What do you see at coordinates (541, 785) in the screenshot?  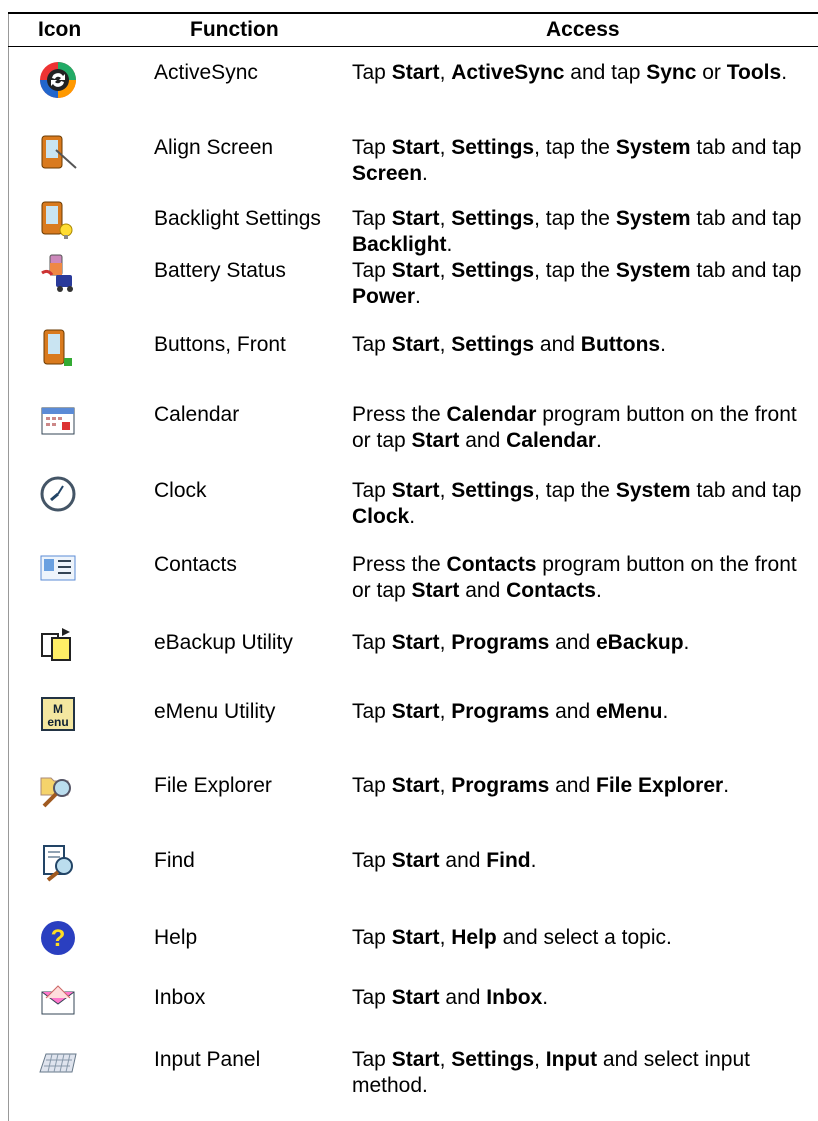 I see `access-instructions: Tap Start, Programs and File Explorer.` at bounding box center [541, 785].